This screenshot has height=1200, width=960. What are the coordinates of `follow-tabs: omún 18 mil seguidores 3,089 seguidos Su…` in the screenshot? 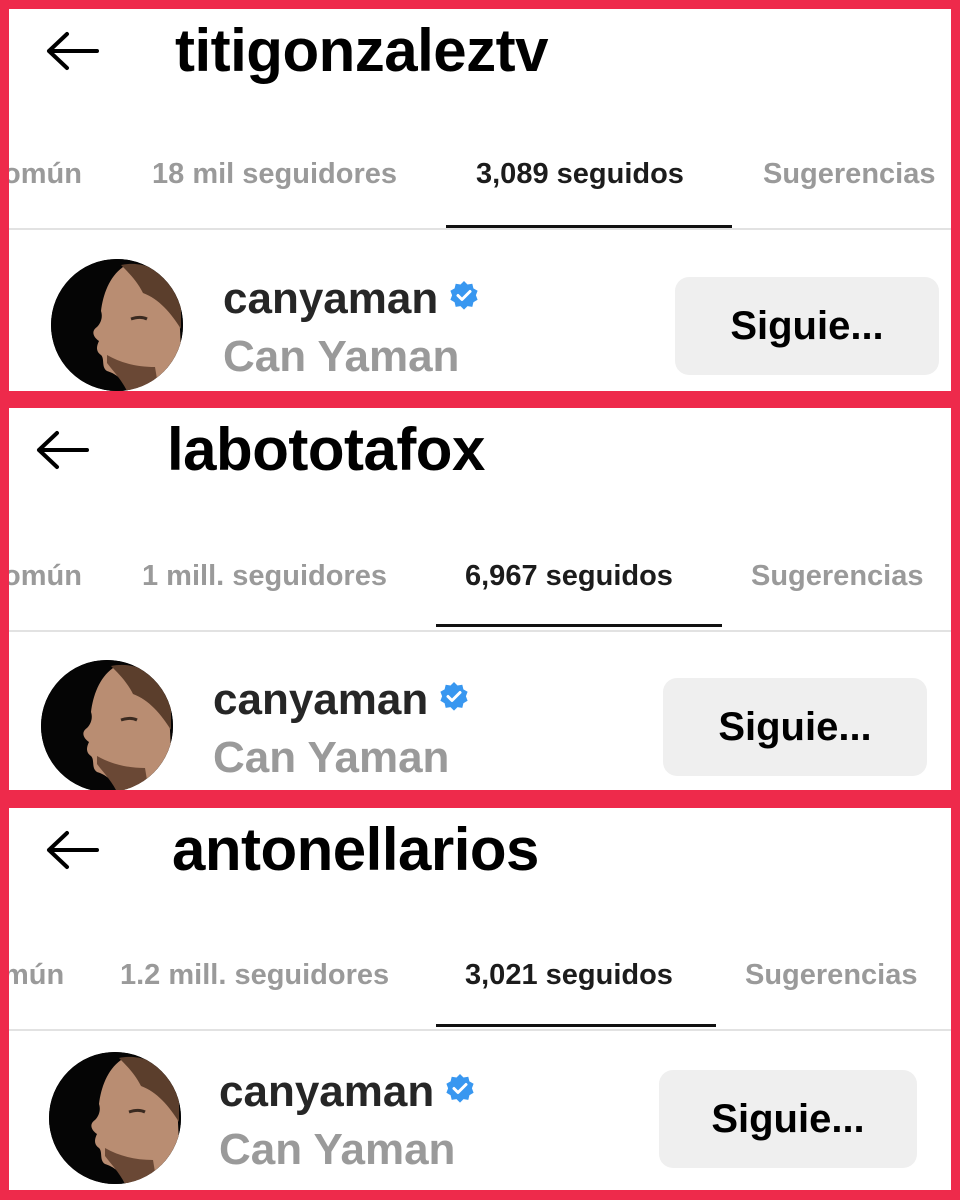 It's located at (480, 174).